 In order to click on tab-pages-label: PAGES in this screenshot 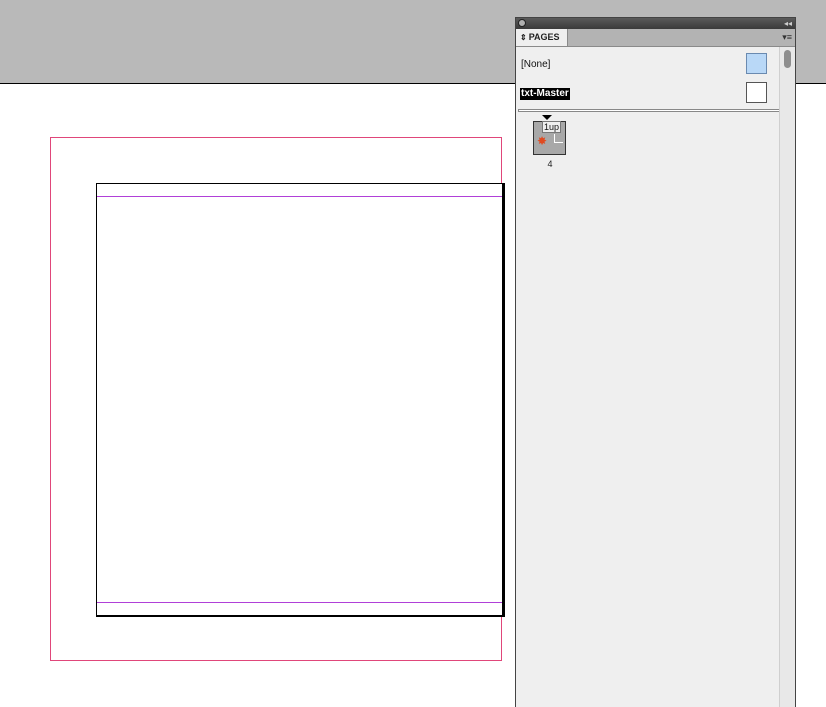, I will do `click(544, 37)`.